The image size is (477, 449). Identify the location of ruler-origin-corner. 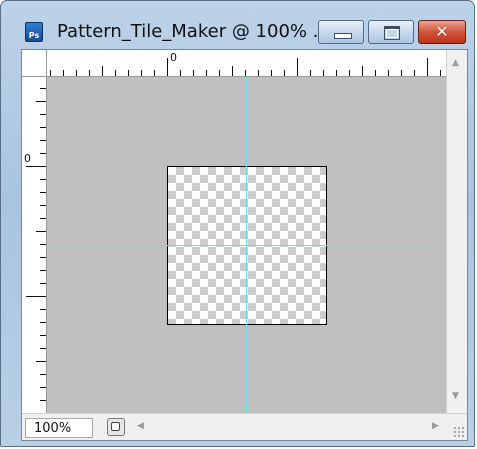
(34, 63).